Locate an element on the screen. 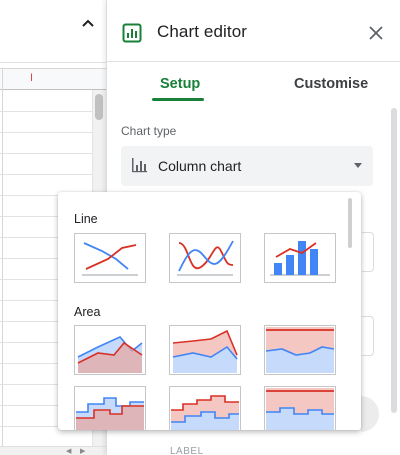 Image resolution: width=400 pixels, height=455 pixels. column-chart-icon is located at coordinates (139, 165).